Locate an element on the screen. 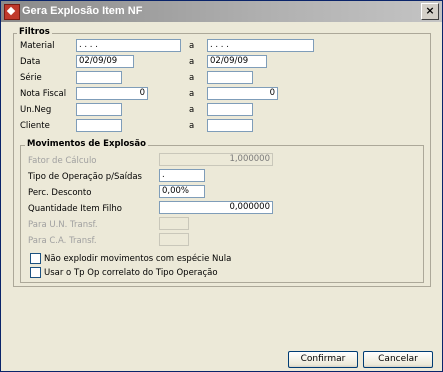  close-button: × is located at coordinates (430, 11).